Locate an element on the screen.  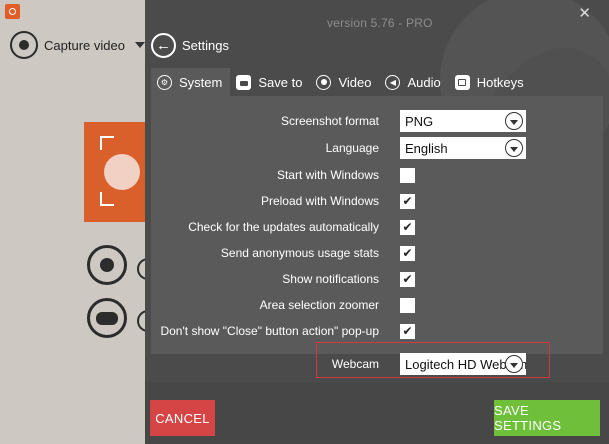
setting-row-check-updates: Check for the updates automatically ✔ is located at coordinates (377, 227).